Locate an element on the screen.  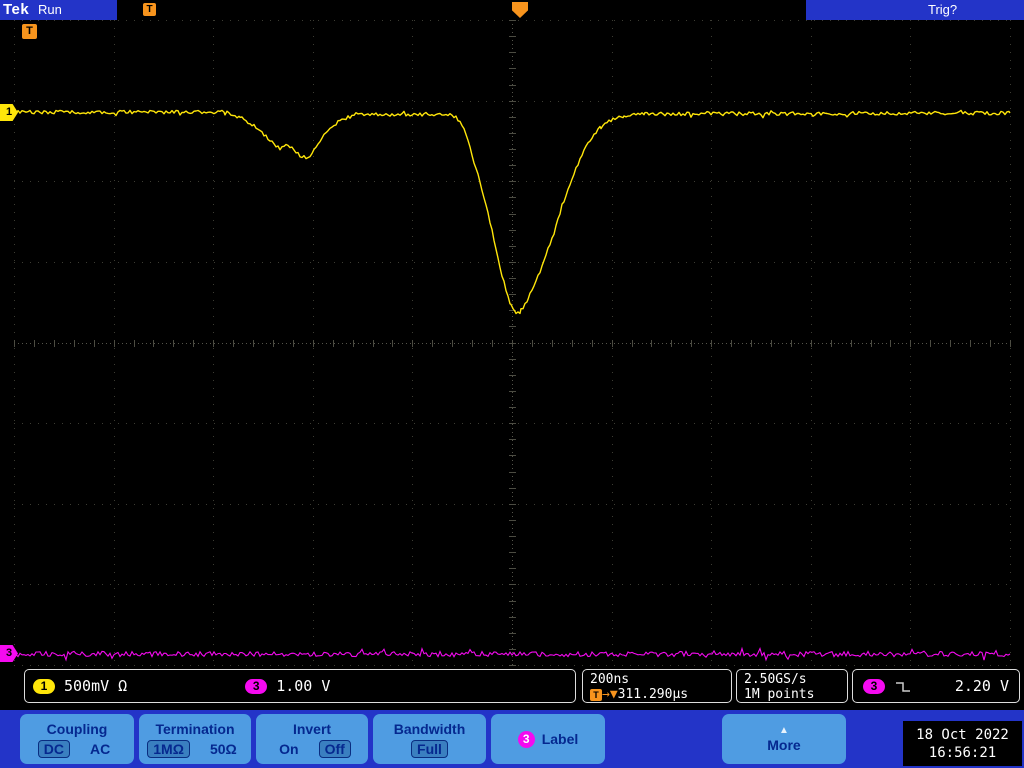
channel3-position-marker: 3 is located at coordinates (9, 653).